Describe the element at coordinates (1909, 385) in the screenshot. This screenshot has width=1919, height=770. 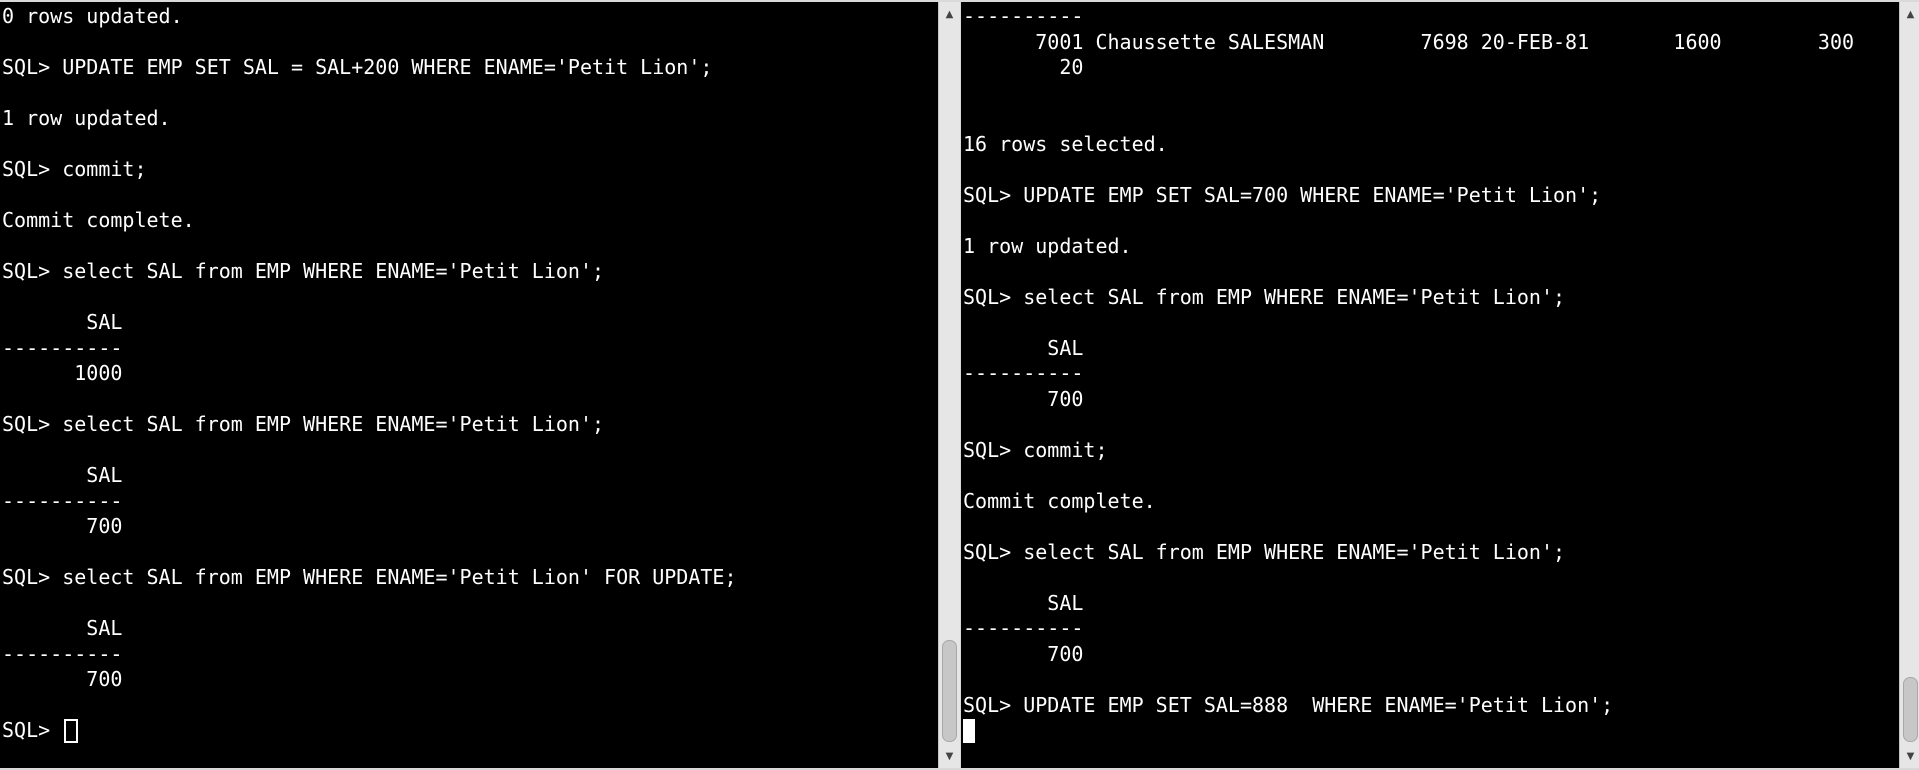
I see `terminal-right-scrollbar: ▲ ▼` at that location.